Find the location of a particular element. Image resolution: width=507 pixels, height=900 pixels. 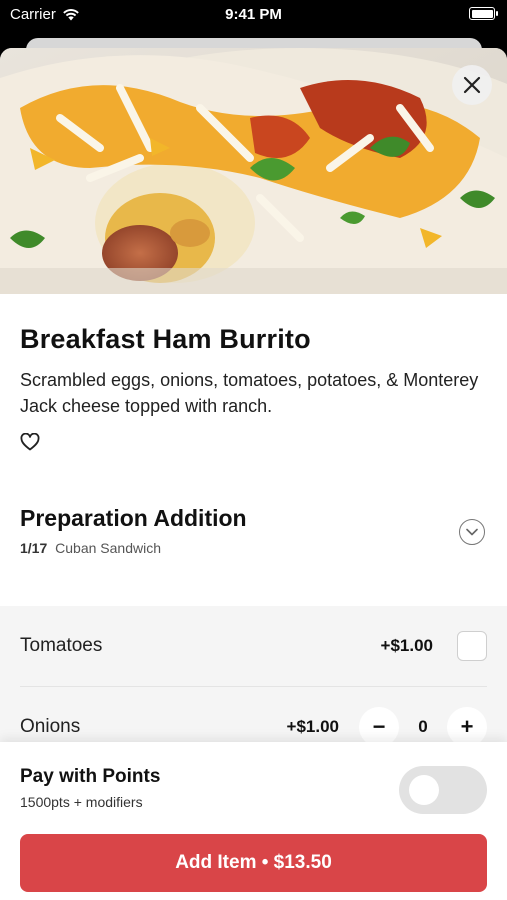

status-time: 9:41 PM is located at coordinates (253, 14).